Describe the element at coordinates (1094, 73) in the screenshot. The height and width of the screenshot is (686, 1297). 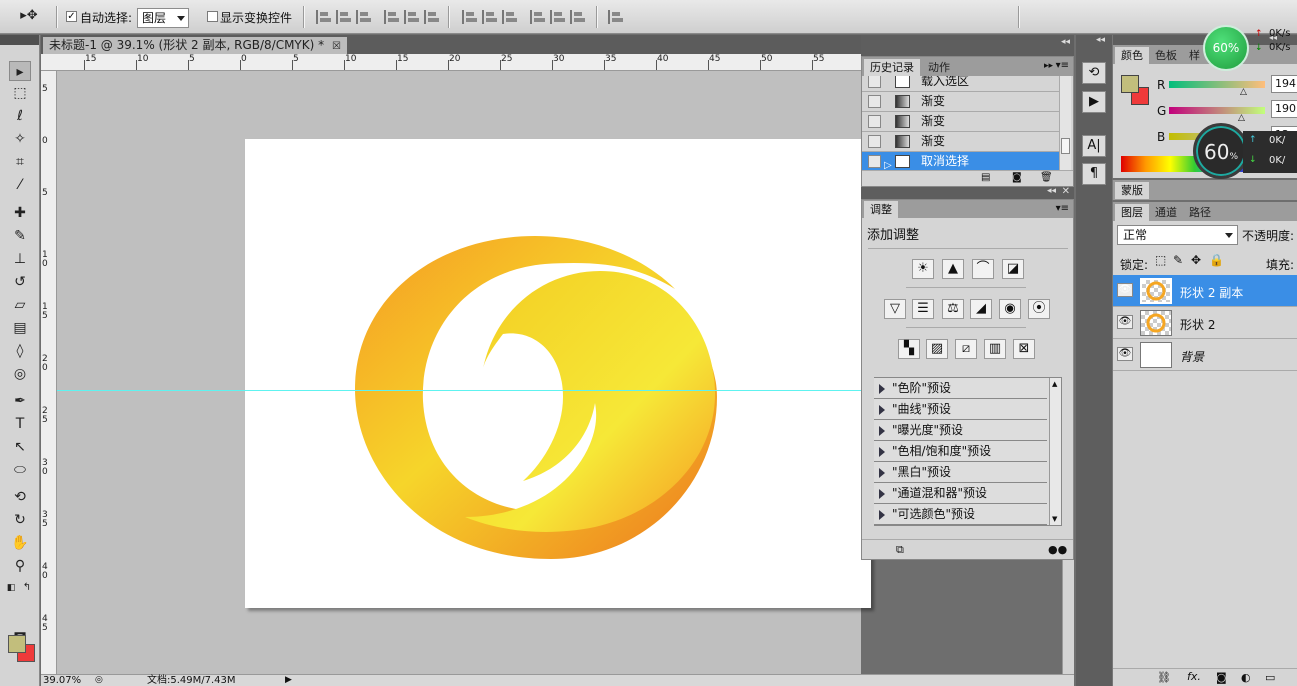
I see `history-panel-icon: ⟲` at that location.